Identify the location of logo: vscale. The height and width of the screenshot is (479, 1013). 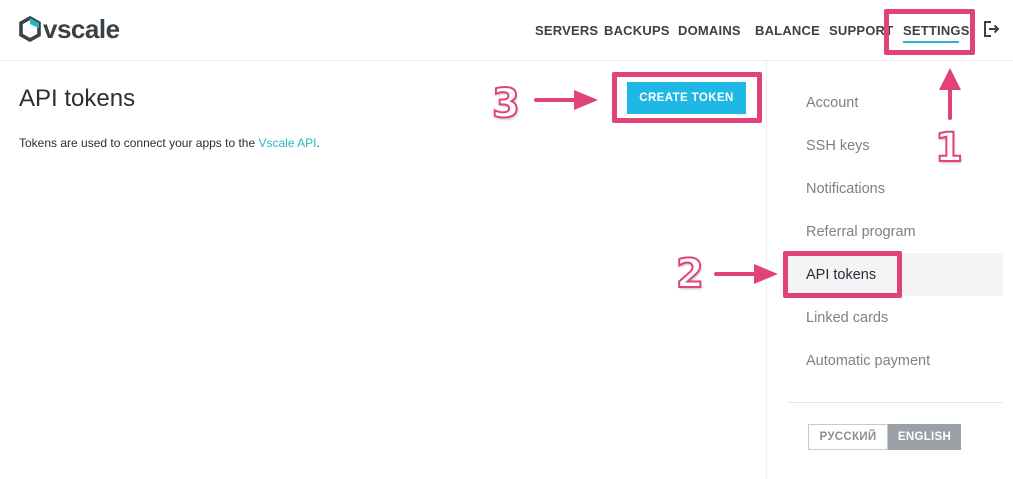
(69, 29).